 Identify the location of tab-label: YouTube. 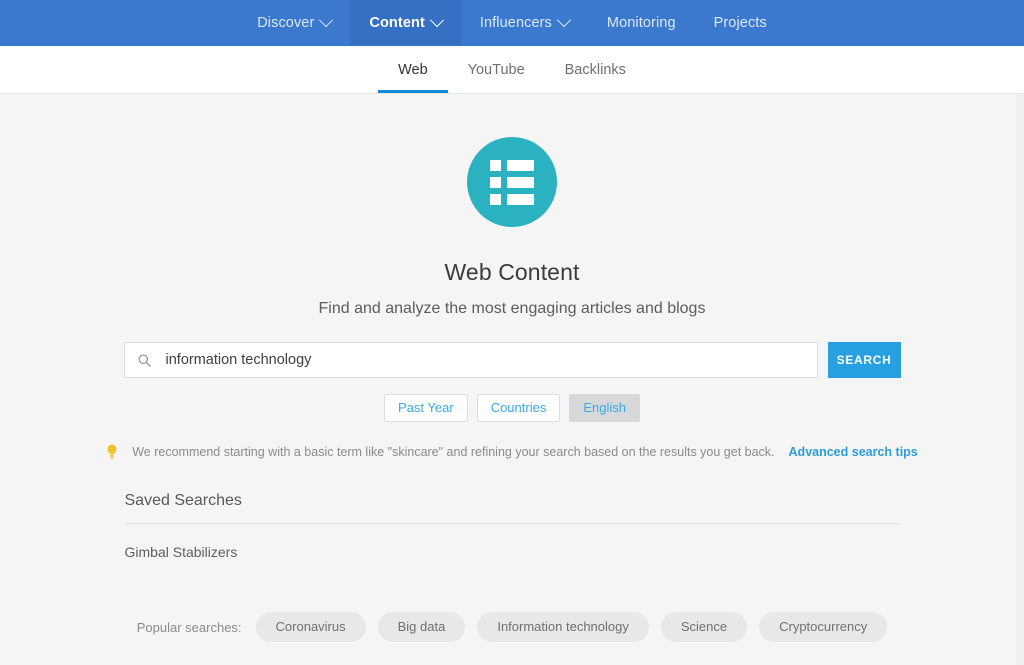
(496, 69).